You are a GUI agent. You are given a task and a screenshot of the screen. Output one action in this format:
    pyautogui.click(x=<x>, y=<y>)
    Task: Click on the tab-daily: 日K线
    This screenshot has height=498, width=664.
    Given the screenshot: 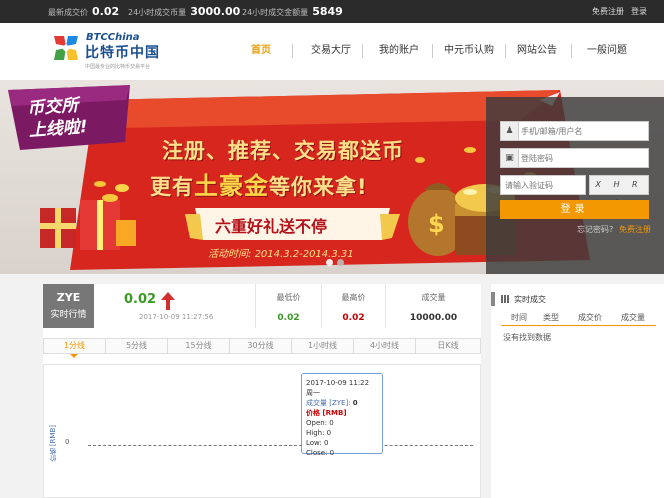 What is the action you would take?
    pyautogui.click(x=448, y=346)
    